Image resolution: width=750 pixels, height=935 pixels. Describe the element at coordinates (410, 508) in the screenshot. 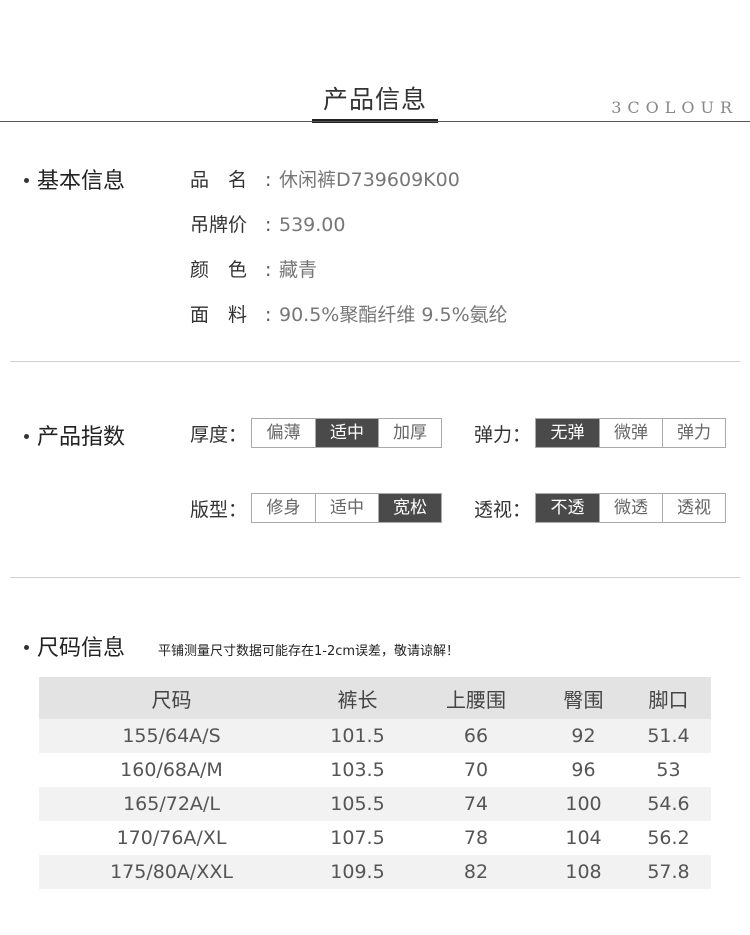

I see `fit-option: 宽松` at that location.